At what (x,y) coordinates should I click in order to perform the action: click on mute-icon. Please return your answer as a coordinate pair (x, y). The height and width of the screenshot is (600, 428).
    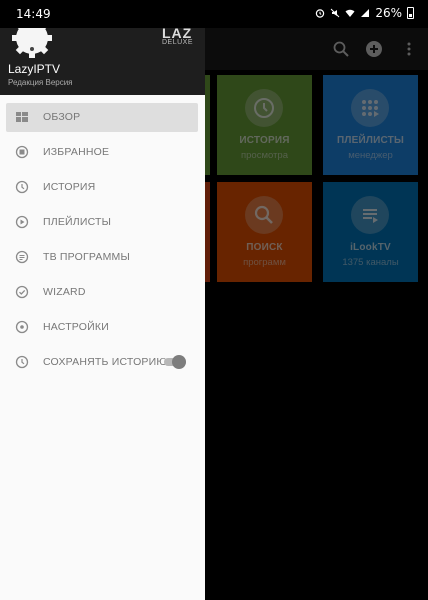
    Looking at the image, I should click on (335, 13).